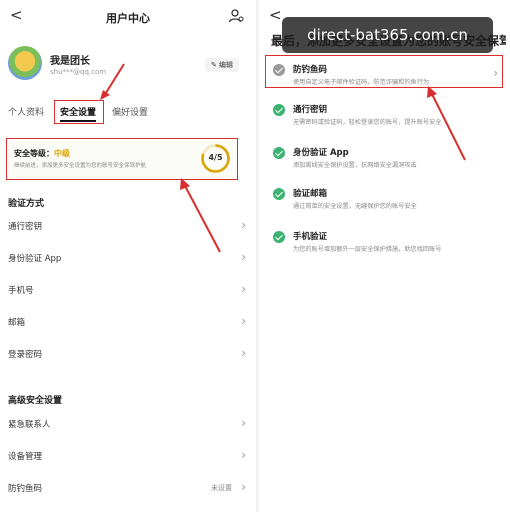 Image resolution: width=510 pixels, height=512 pixels. I want to click on option-title: 验证邮箱, so click(310, 194).